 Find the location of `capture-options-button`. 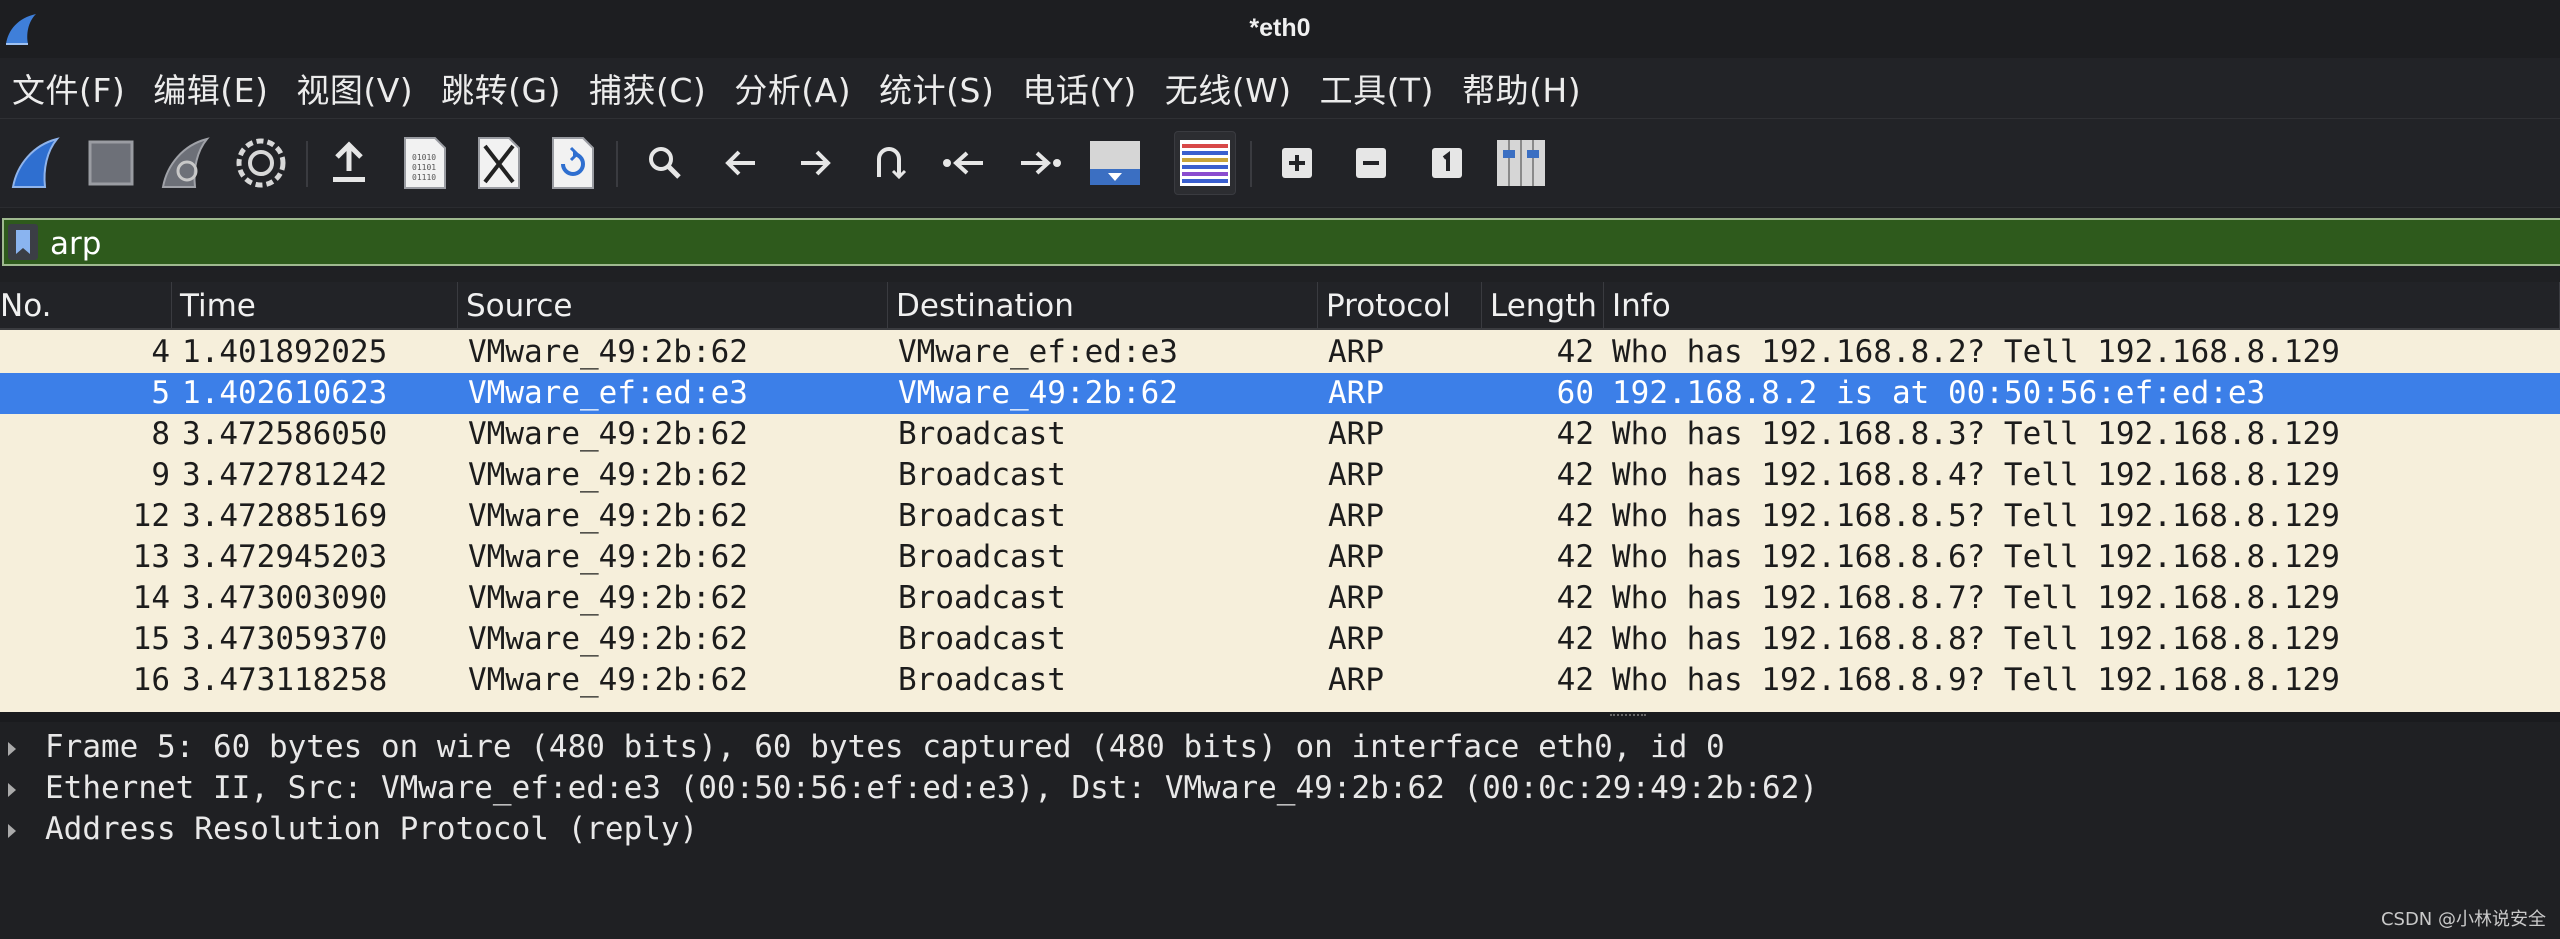

capture-options-button is located at coordinates (261, 163).